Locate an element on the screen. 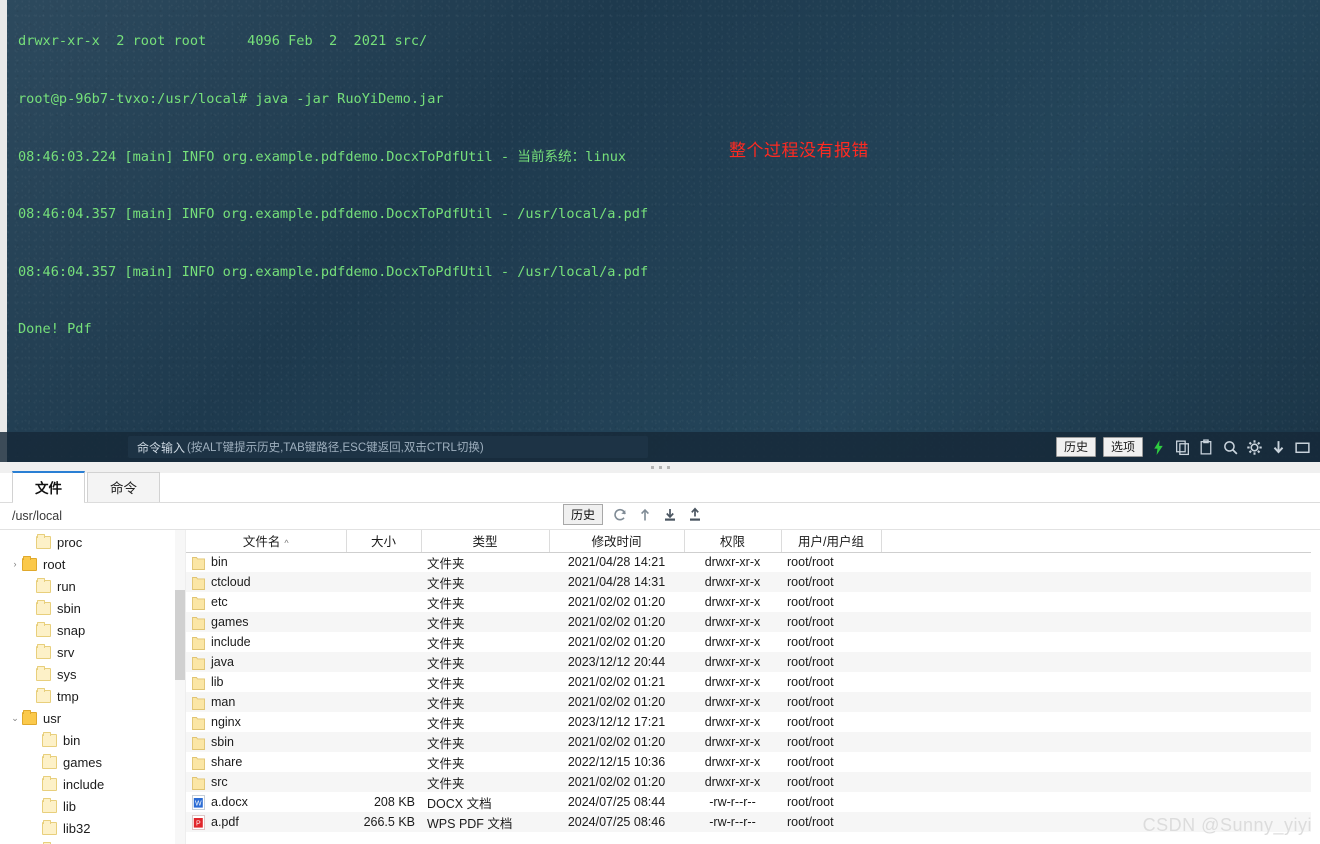 The width and height of the screenshot is (1320, 844). cell-permissions: drwxr-xr-x is located at coordinates (732, 782).